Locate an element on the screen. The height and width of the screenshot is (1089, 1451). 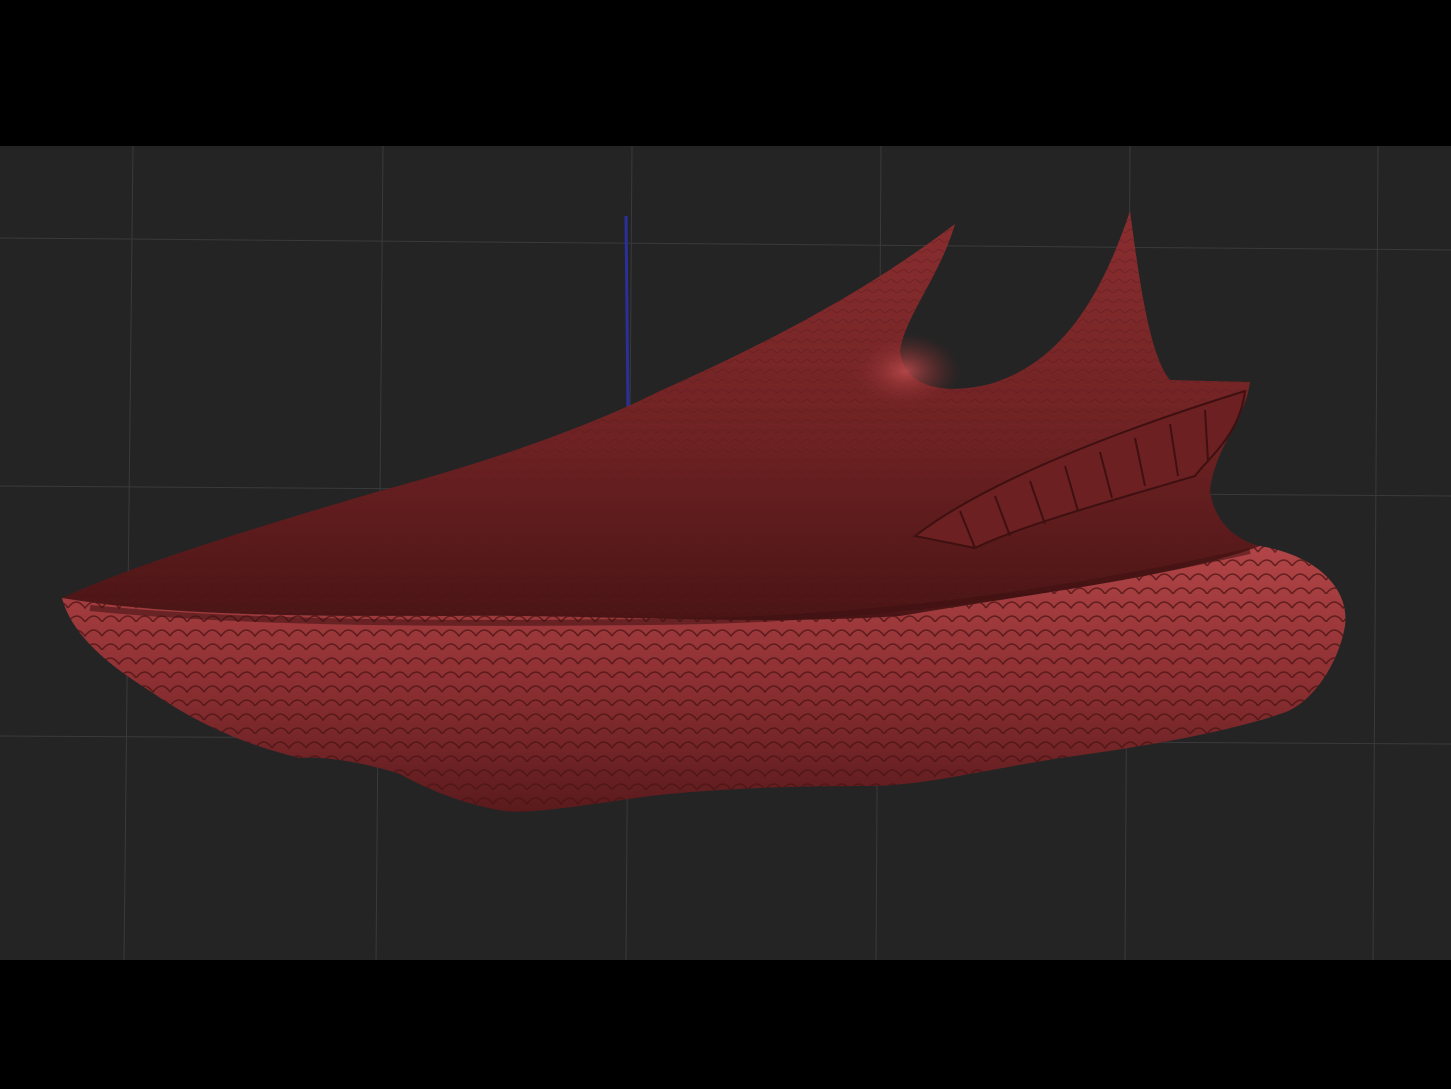
z-axis-line is located at coordinates (627, 313).